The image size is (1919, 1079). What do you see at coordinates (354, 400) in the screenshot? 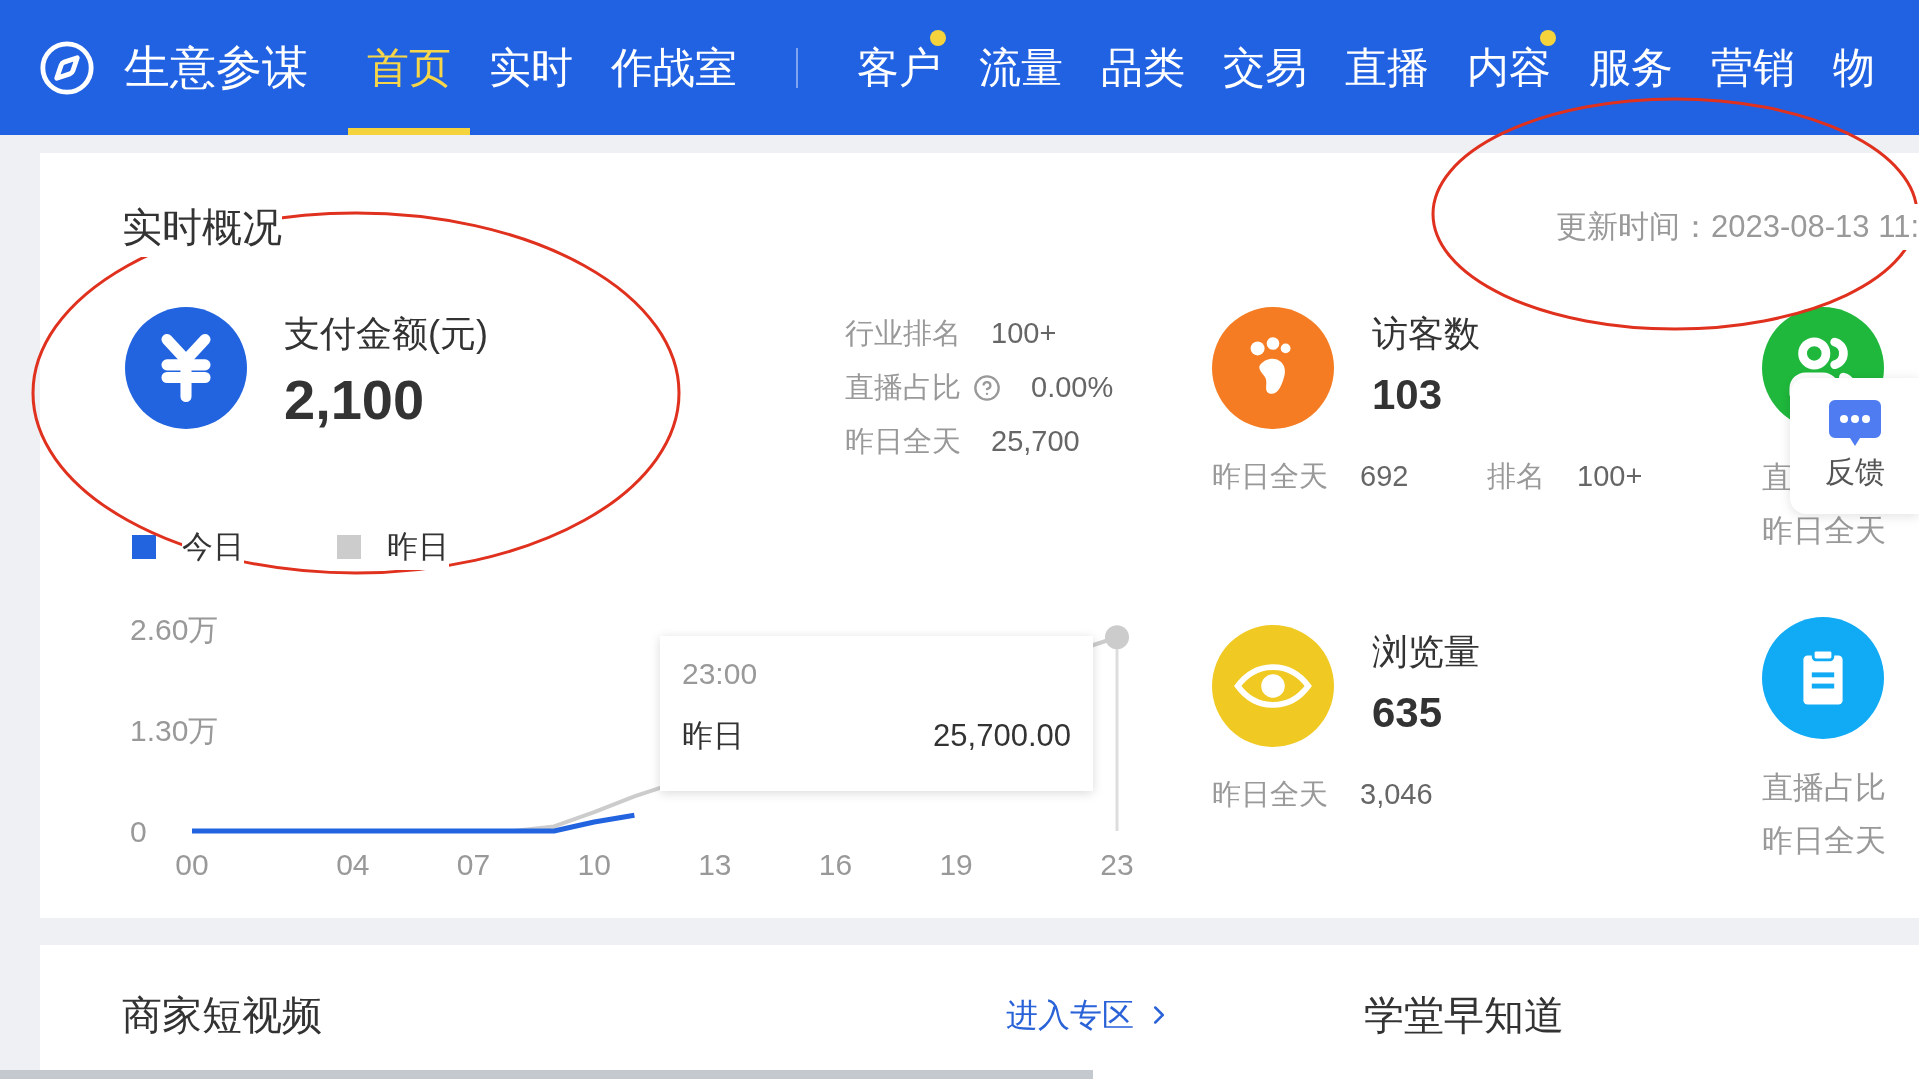
I see `metric-value: 2,100` at bounding box center [354, 400].